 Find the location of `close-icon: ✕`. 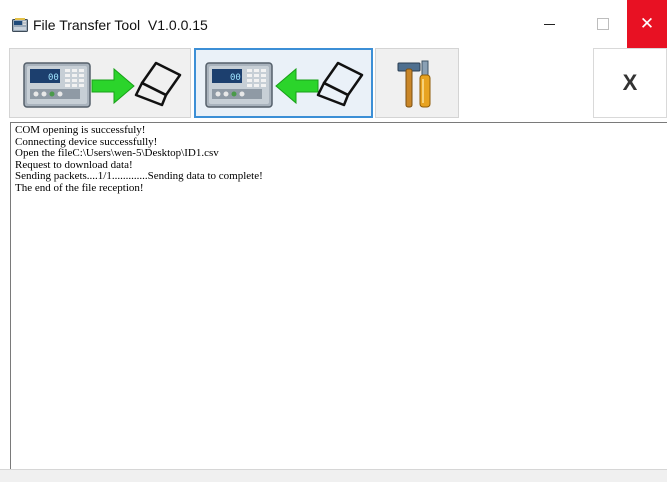

close-icon: ✕ is located at coordinates (647, 23).